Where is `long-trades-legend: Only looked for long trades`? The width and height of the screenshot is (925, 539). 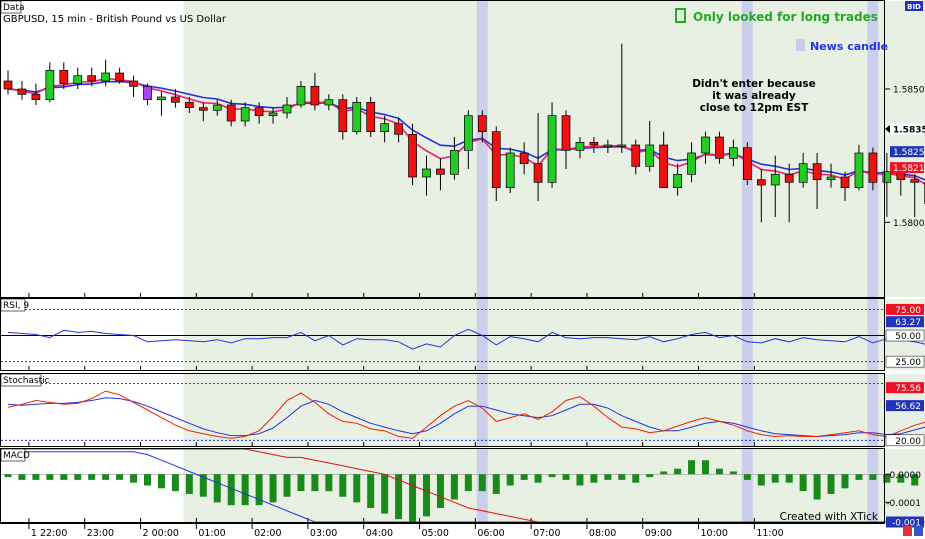 long-trades-legend: Only looked for long trades is located at coordinates (785, 17).